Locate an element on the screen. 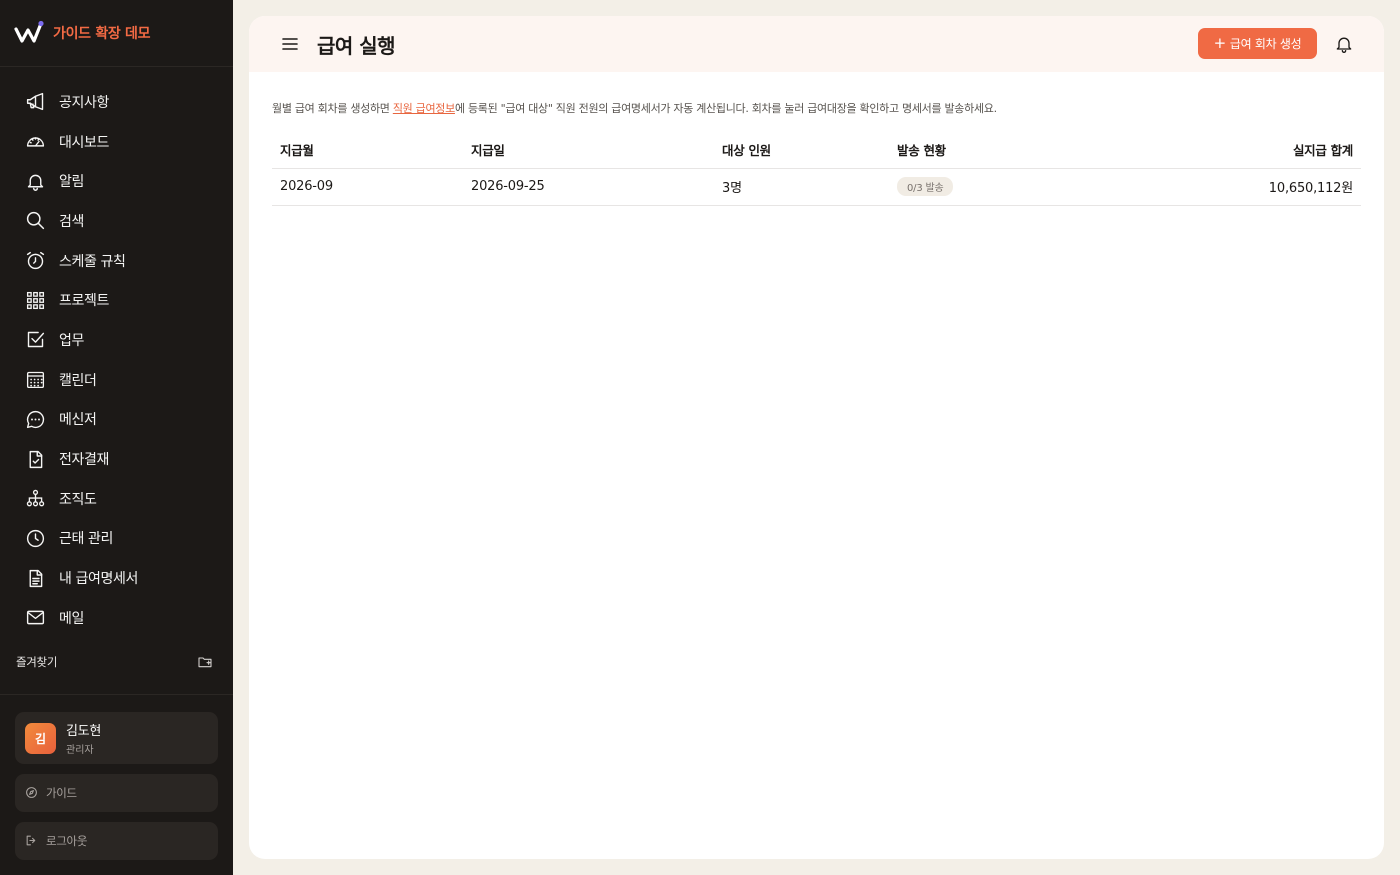 The width and height of the screenshot is (1400, 875). clock-icon is located at coordinates (35, 538).